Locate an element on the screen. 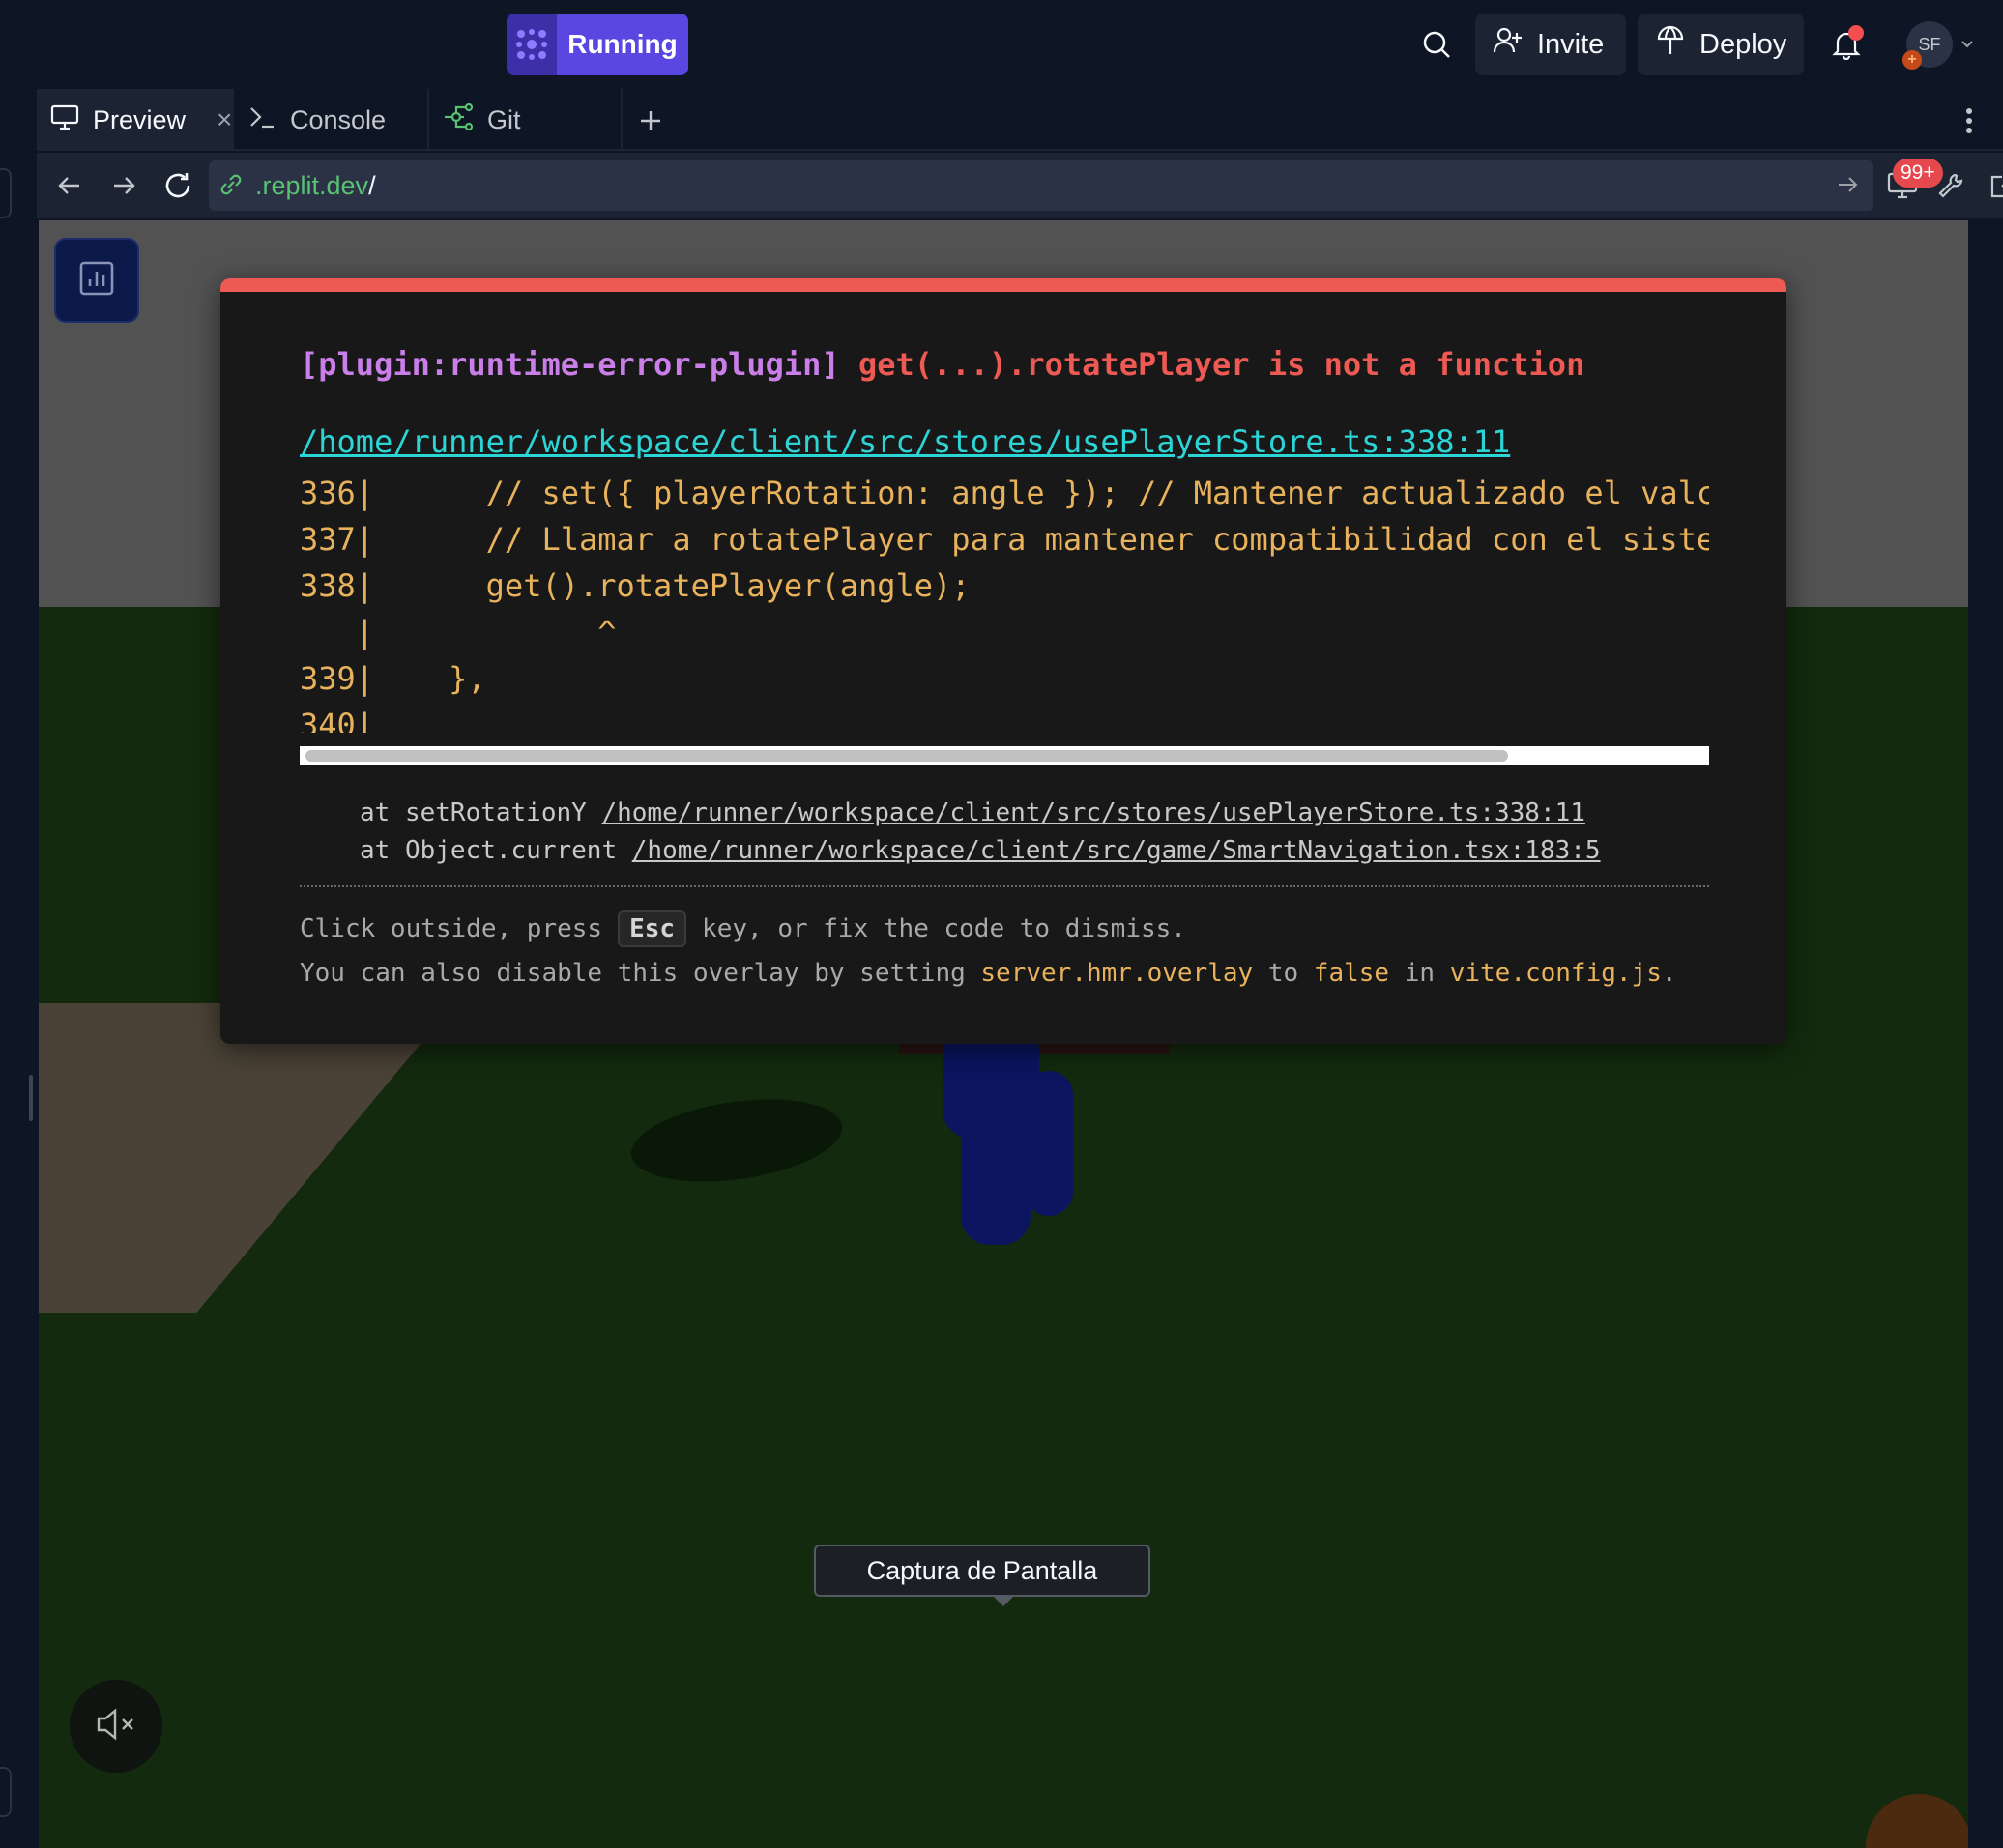  monitor-icon is located at coordinates (64, 120).